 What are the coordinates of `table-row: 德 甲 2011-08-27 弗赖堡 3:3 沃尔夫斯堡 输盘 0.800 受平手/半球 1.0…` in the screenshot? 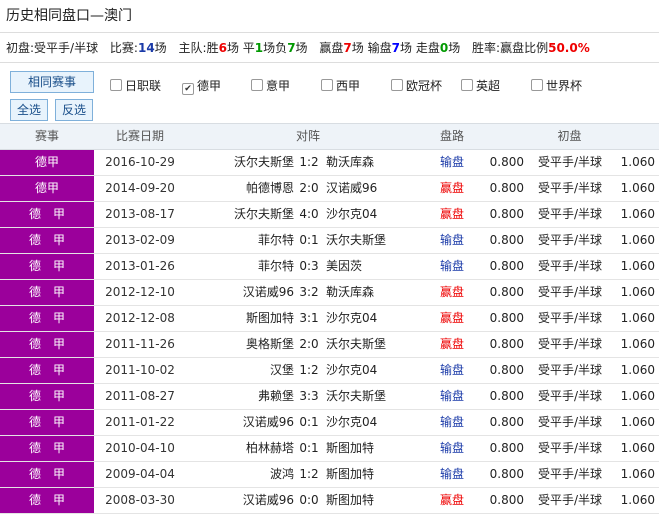 It's located at (329, 397).